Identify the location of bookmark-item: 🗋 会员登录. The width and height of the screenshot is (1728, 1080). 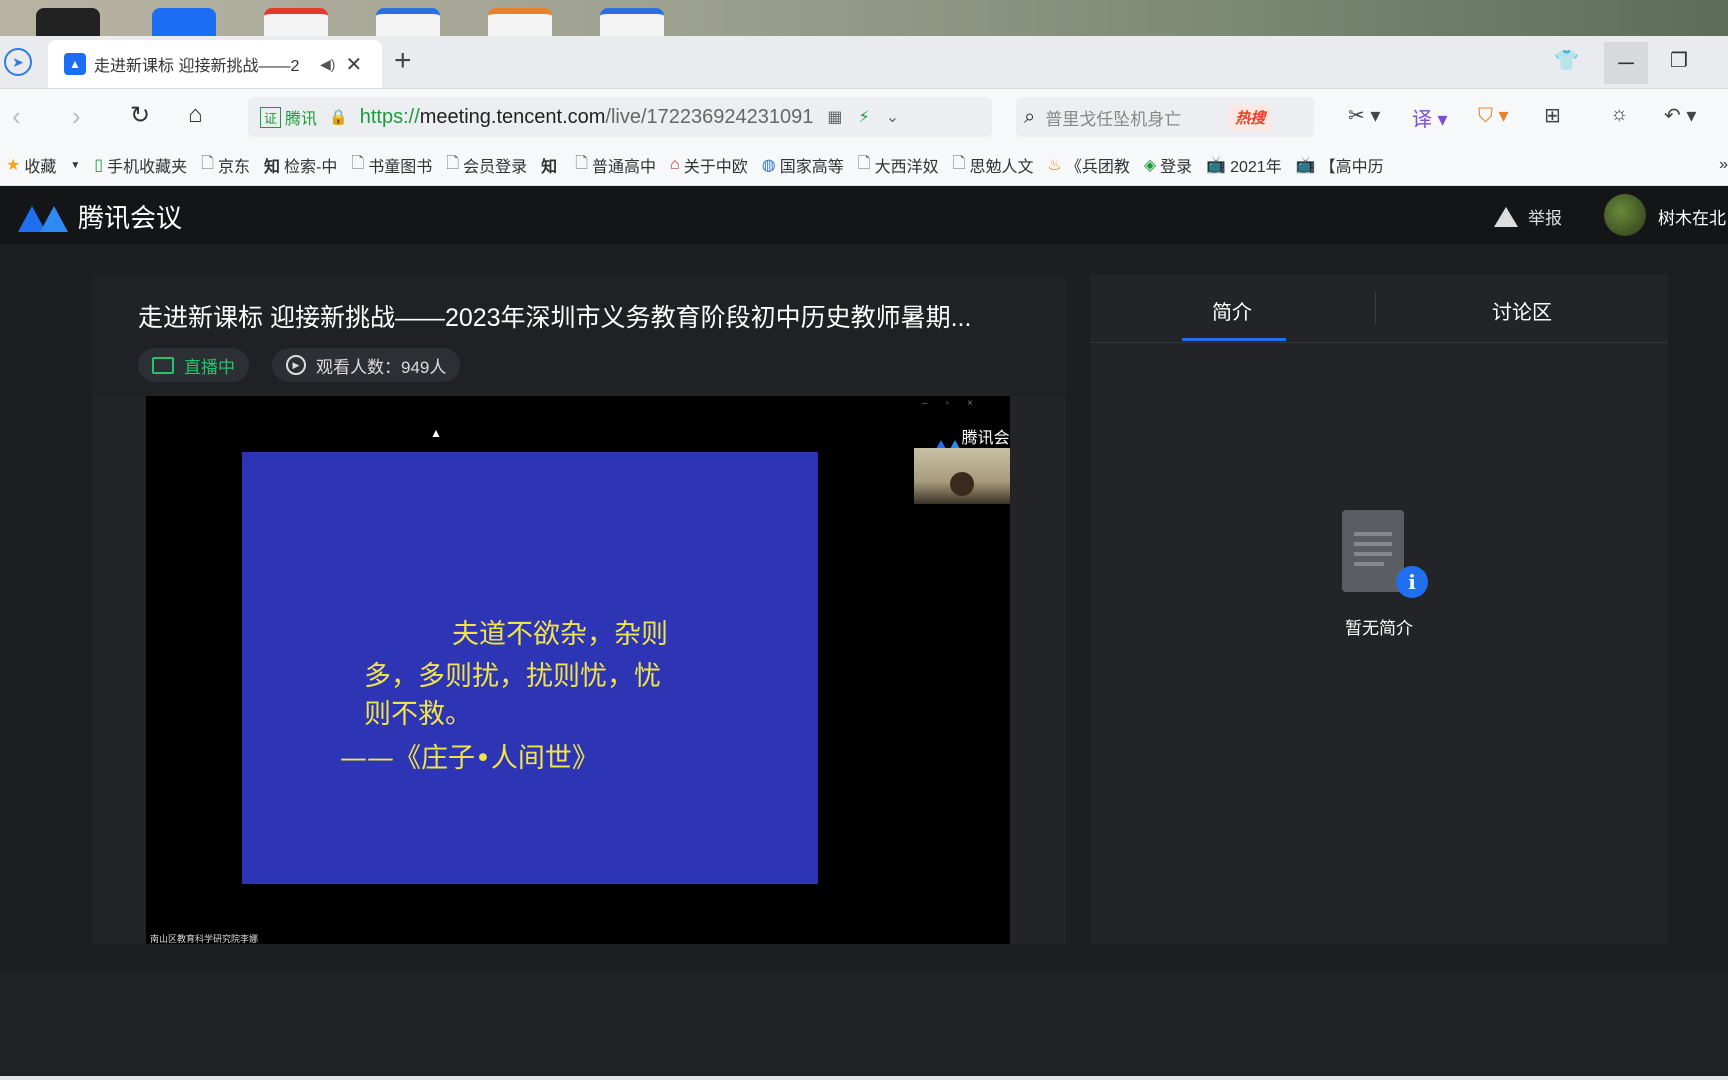
(486, 165).